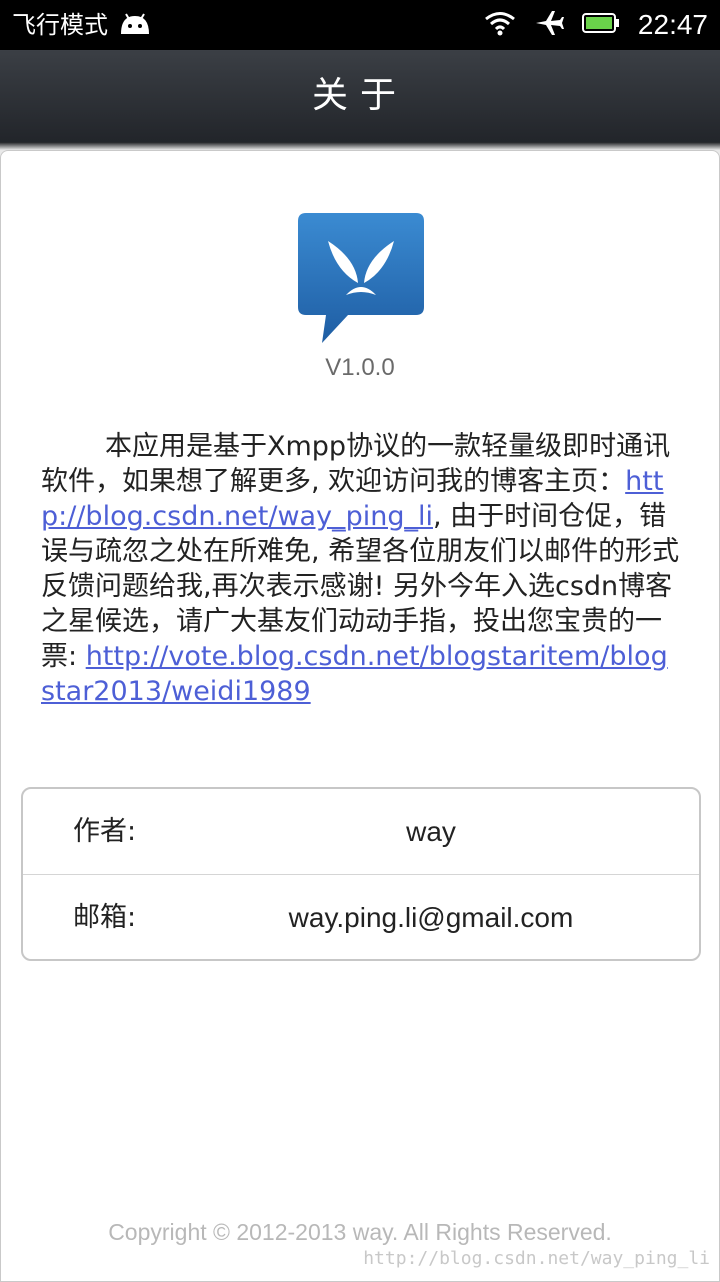 This screenshot has width=720, height=1282. Describe the element at coordinates (500, 25) in the screenshot. I see `wifi-icon` at that location.